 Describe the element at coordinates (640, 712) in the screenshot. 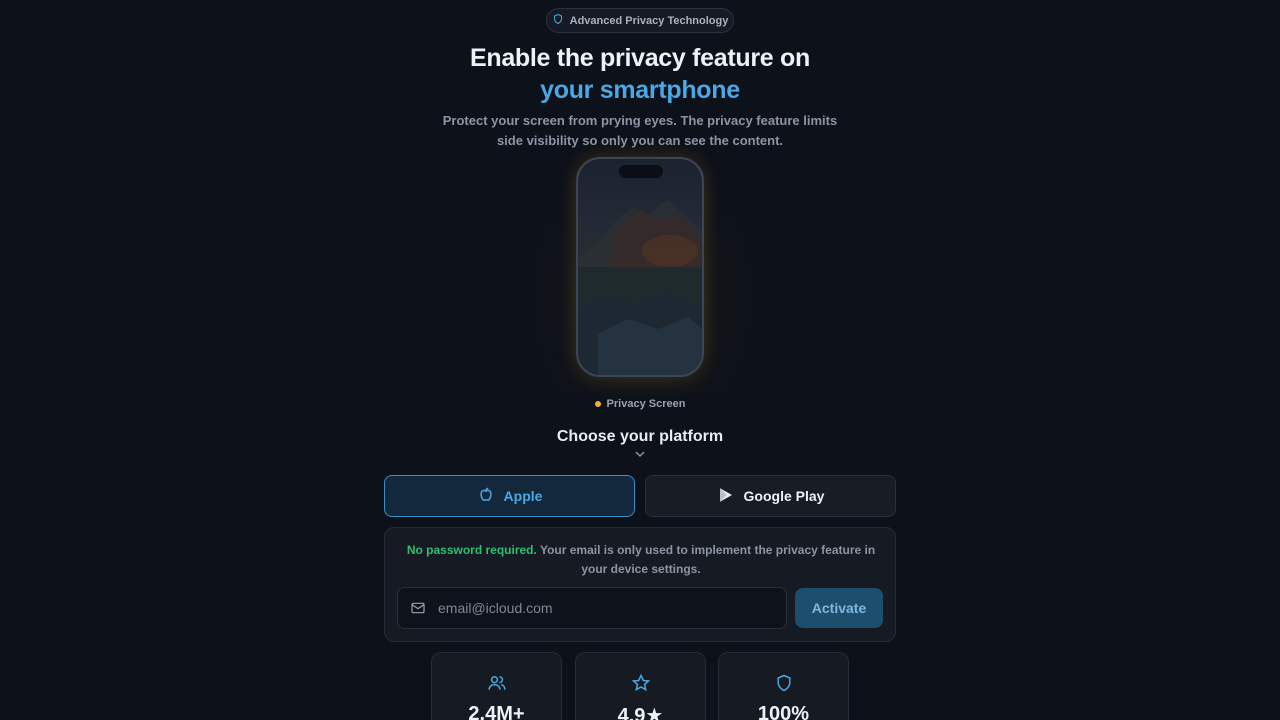

I see `stat-value: 4.9★` at that location.